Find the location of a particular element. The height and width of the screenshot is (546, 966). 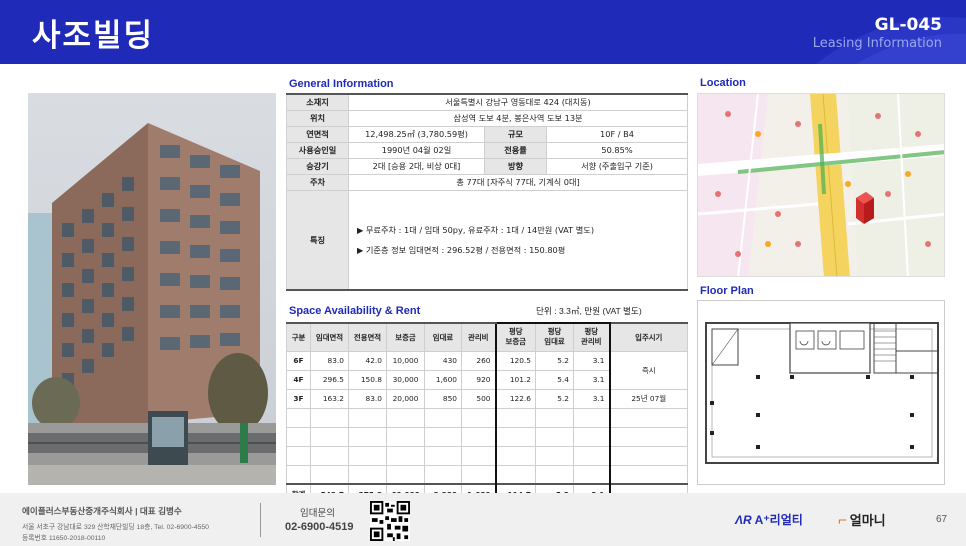

cell-exclusive-area: 42.0 is located at coordinates (367, 360).